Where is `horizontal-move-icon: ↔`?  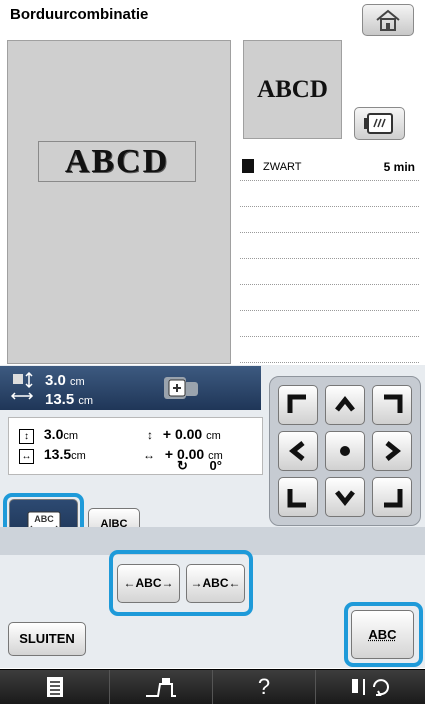
horizontal-move-icon: ↔ is located at coordinates (149, 455).